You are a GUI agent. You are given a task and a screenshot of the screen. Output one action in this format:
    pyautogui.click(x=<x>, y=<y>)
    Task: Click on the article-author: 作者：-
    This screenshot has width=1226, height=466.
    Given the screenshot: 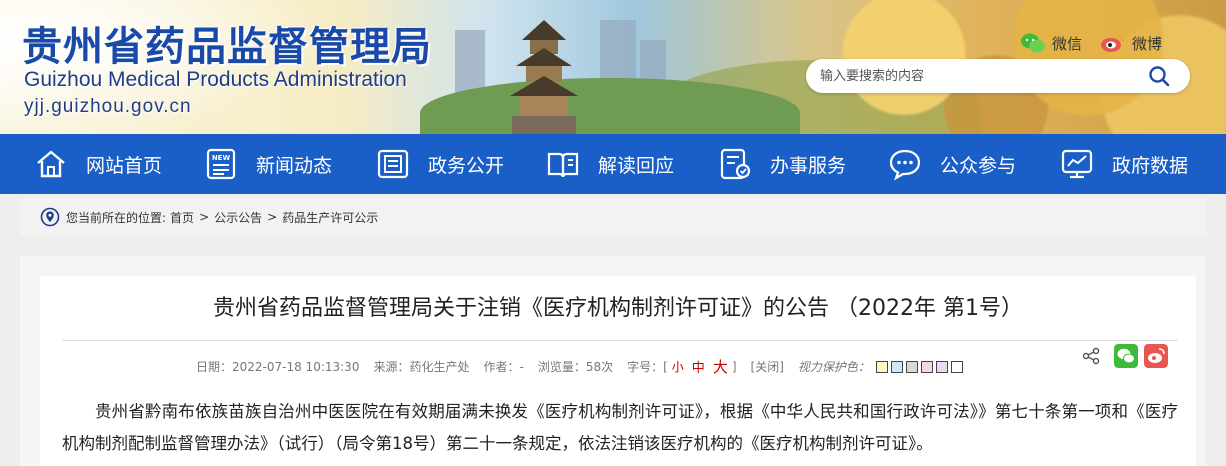 What is the action you would take?
    pyautogui.click(x=503, y=367)
    